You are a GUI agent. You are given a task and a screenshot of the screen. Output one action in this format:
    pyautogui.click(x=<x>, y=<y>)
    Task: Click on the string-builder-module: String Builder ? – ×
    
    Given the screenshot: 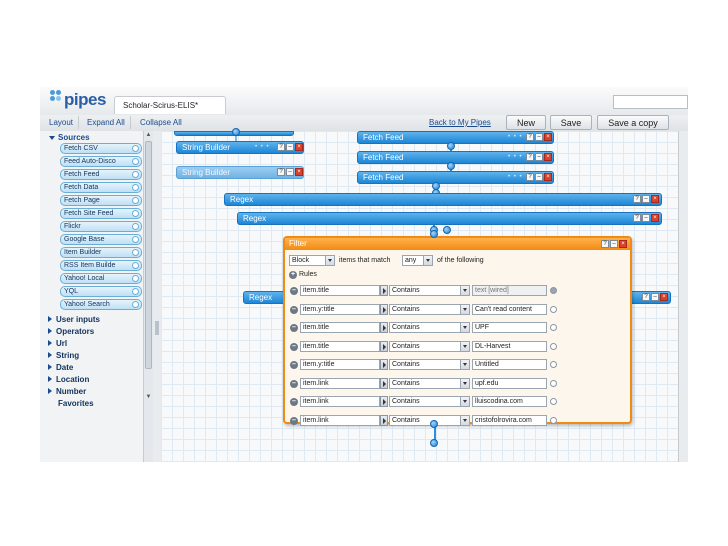 What is the action you would take?
    pyautogui.click(x=240, y=172)
    